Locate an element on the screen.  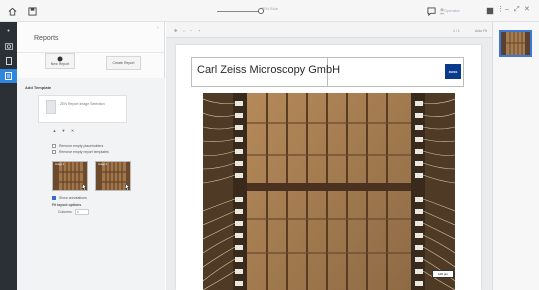
scale-bar: 100 µm is located at coordinates (443, 274).